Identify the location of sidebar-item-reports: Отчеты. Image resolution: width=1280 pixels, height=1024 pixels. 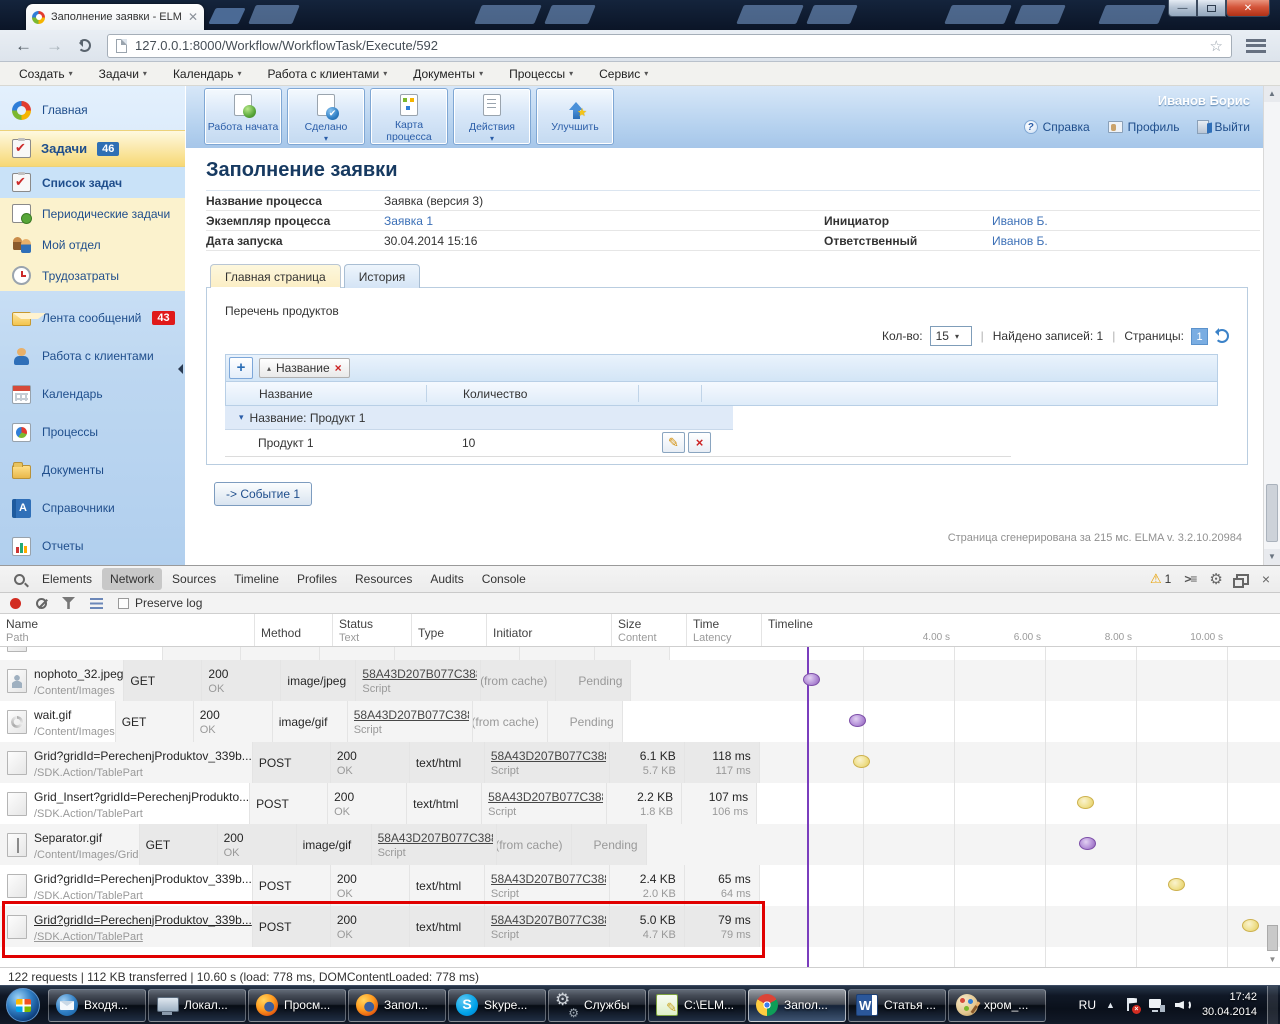
(92, 546).